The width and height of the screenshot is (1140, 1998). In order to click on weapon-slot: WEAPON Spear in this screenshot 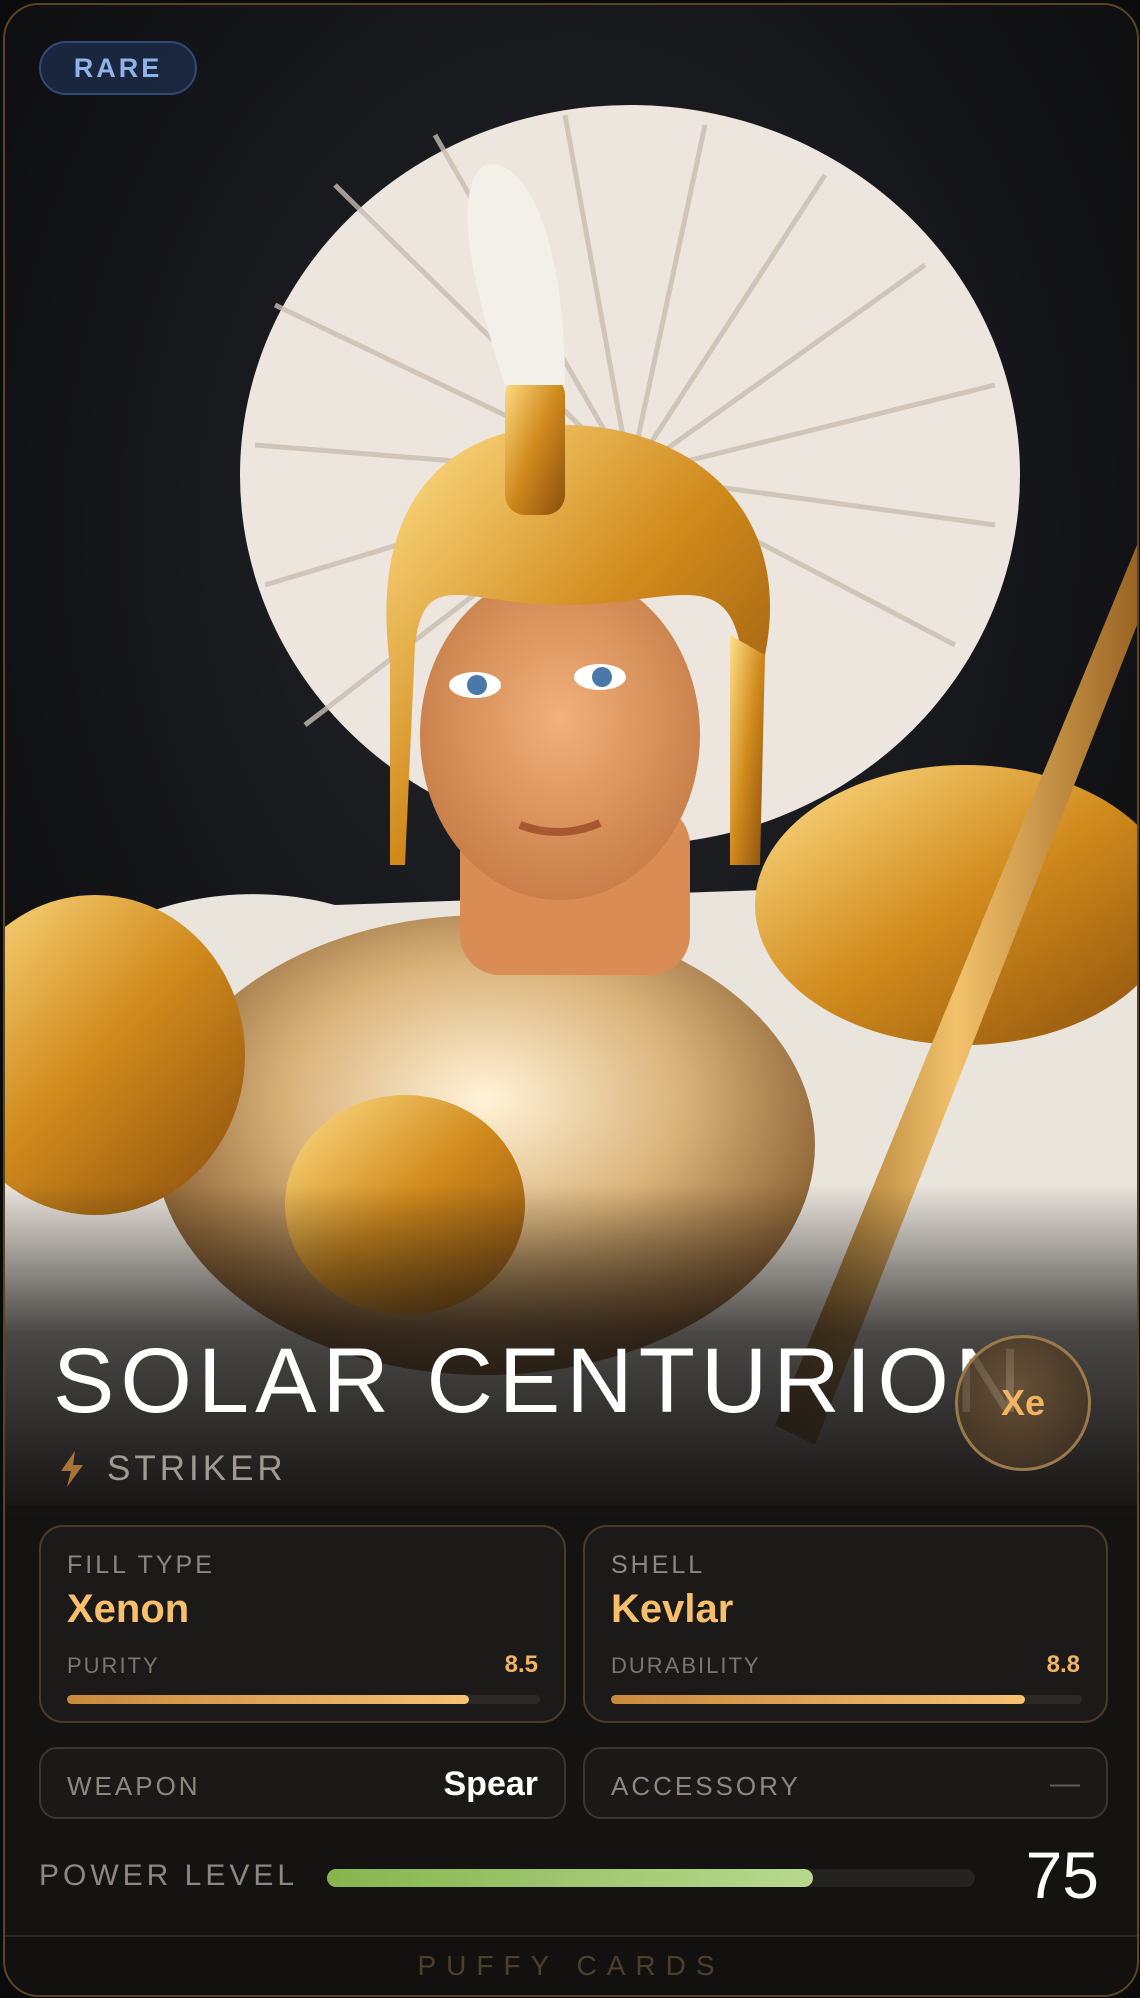, I will do `click(302, 1783)`.